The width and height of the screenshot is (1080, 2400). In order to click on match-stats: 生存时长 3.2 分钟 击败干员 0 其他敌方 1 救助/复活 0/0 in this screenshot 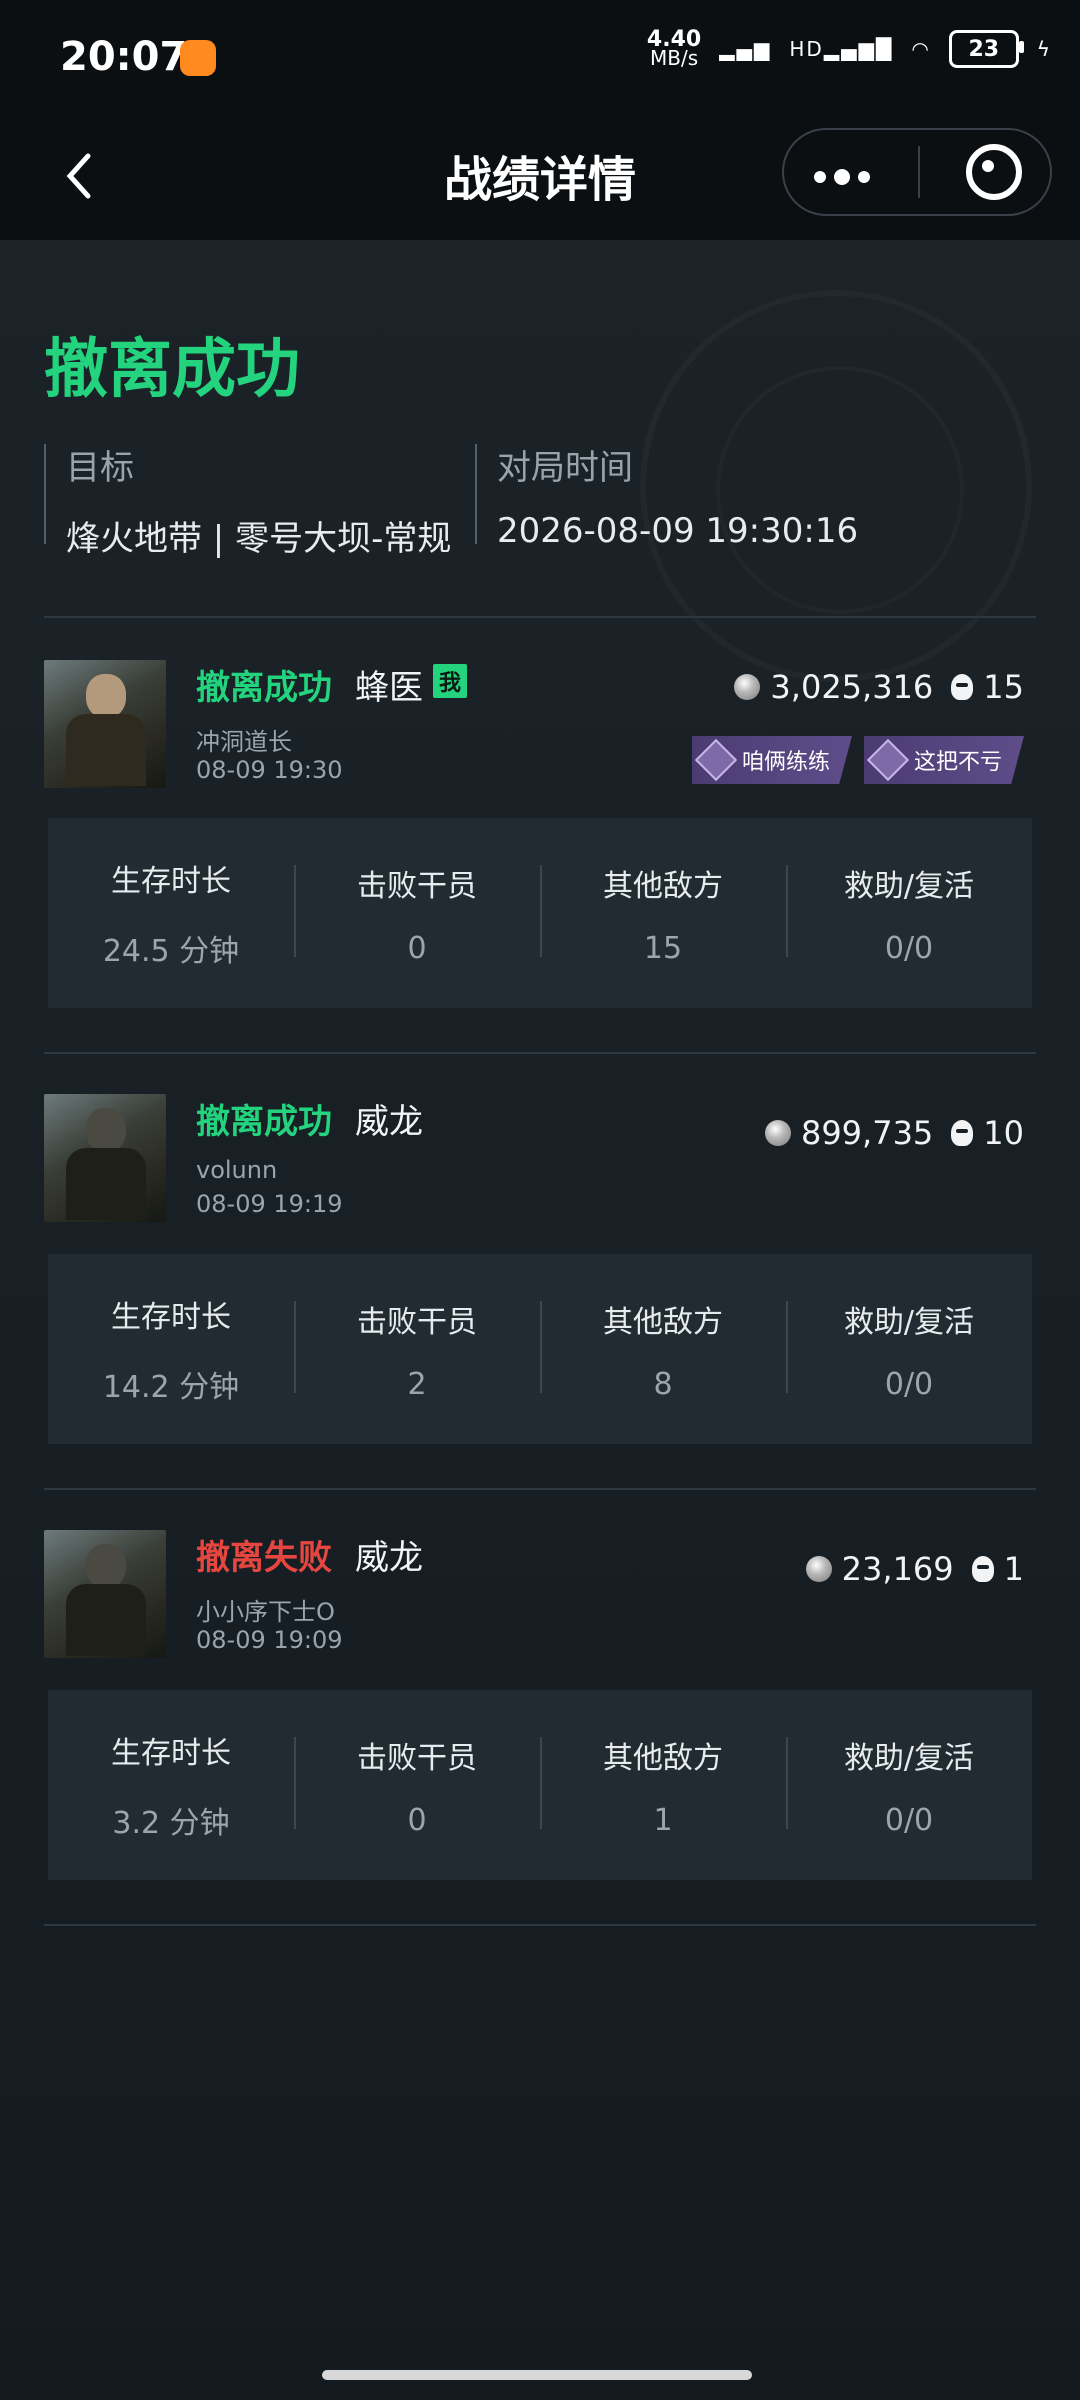, I will do `click(540, 1785)`.